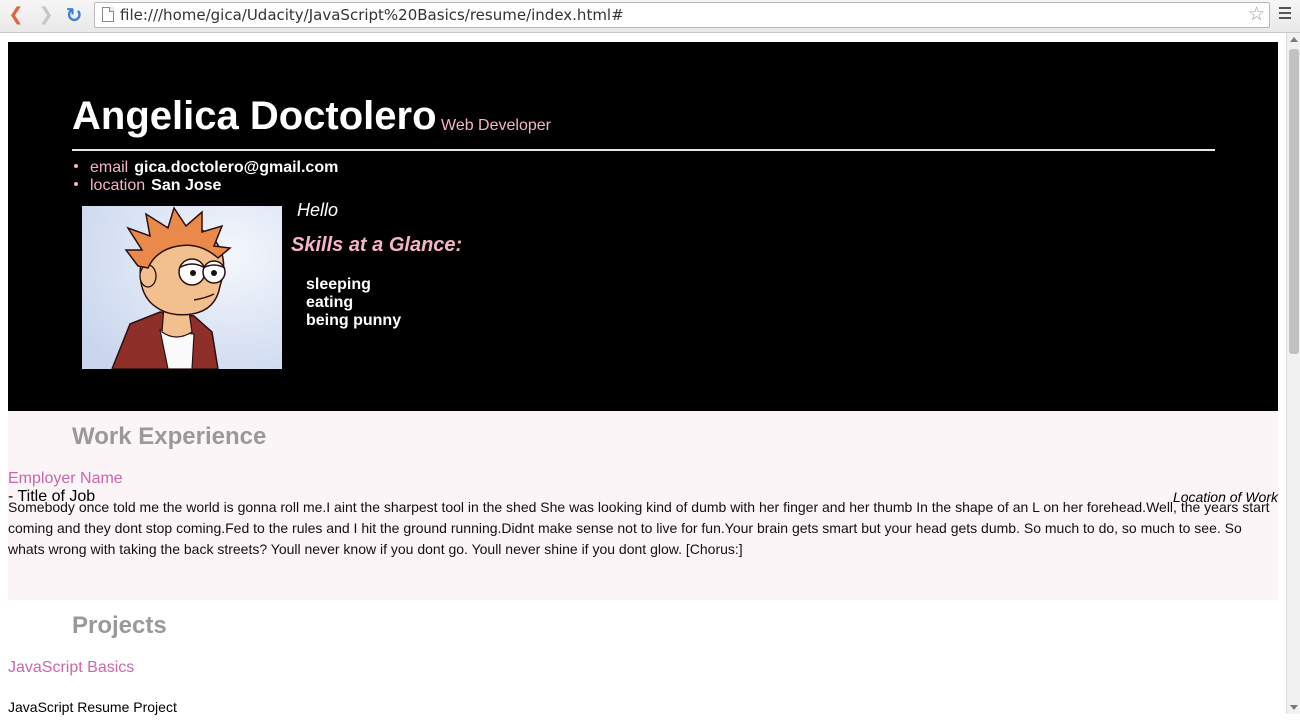 This screenshot has height=720, width=1300. I want to click on skill-item: being punny, so click(354, 320).